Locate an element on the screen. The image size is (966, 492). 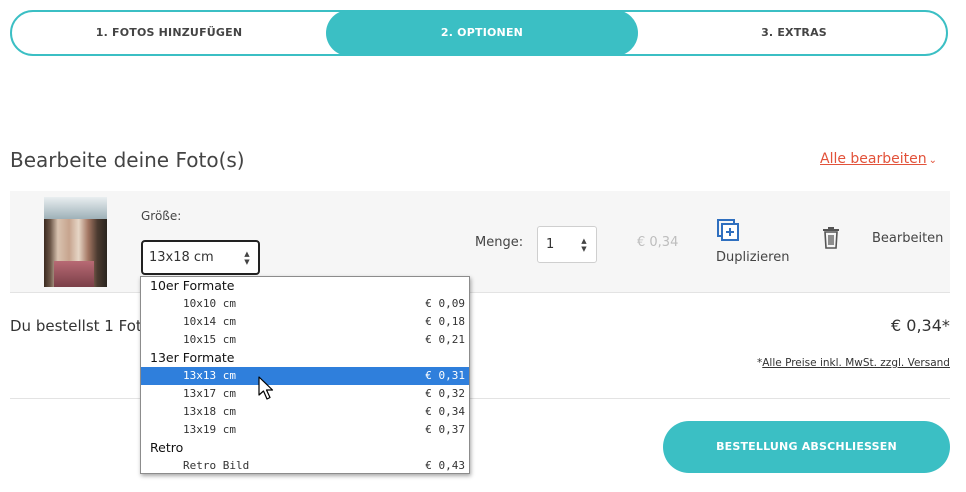
duplicate-icon is located at coordinates (728, 230).